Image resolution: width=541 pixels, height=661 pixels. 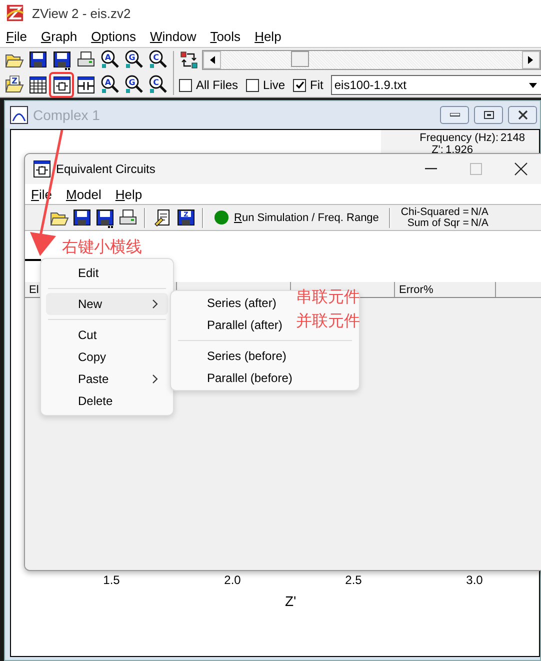 I want to click on stat-label: Sum of Sqr =, so click(x=438, y=223).